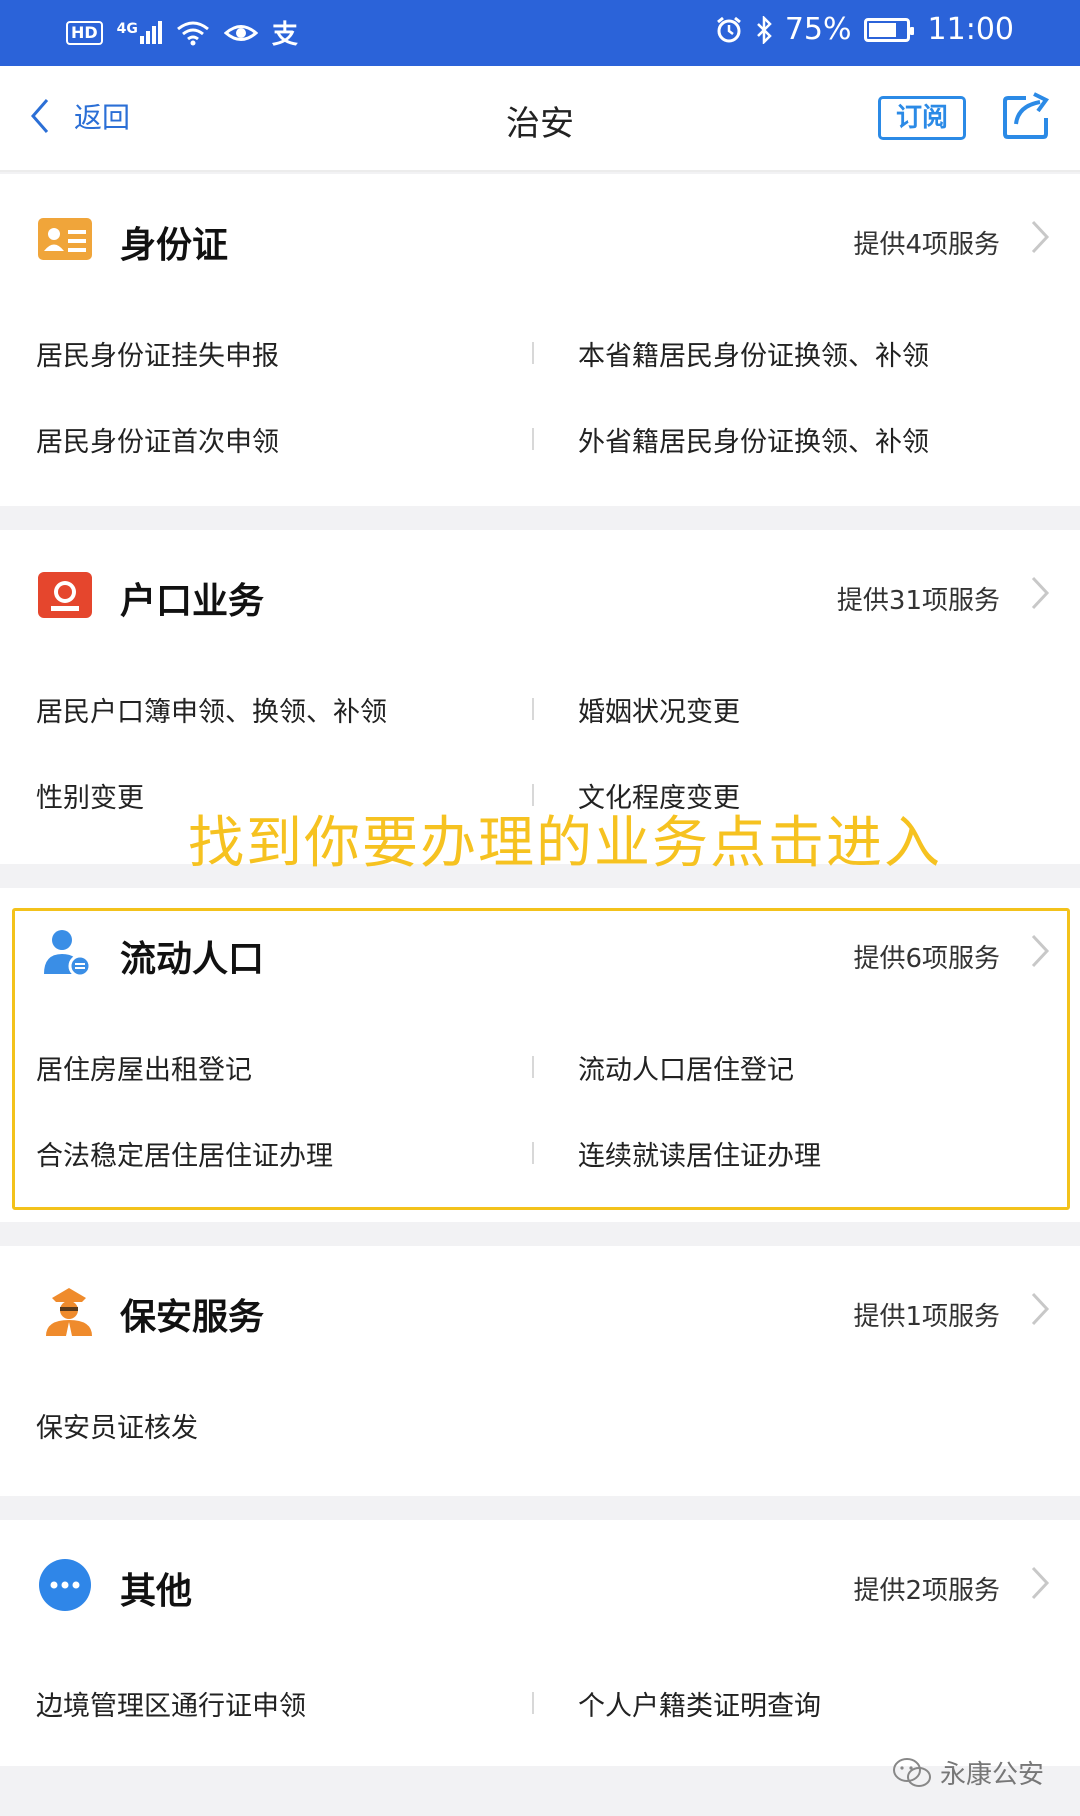 The height and width of the screenshot is (1816, 1080). I want to click on battery-icon, so click(888, 29).